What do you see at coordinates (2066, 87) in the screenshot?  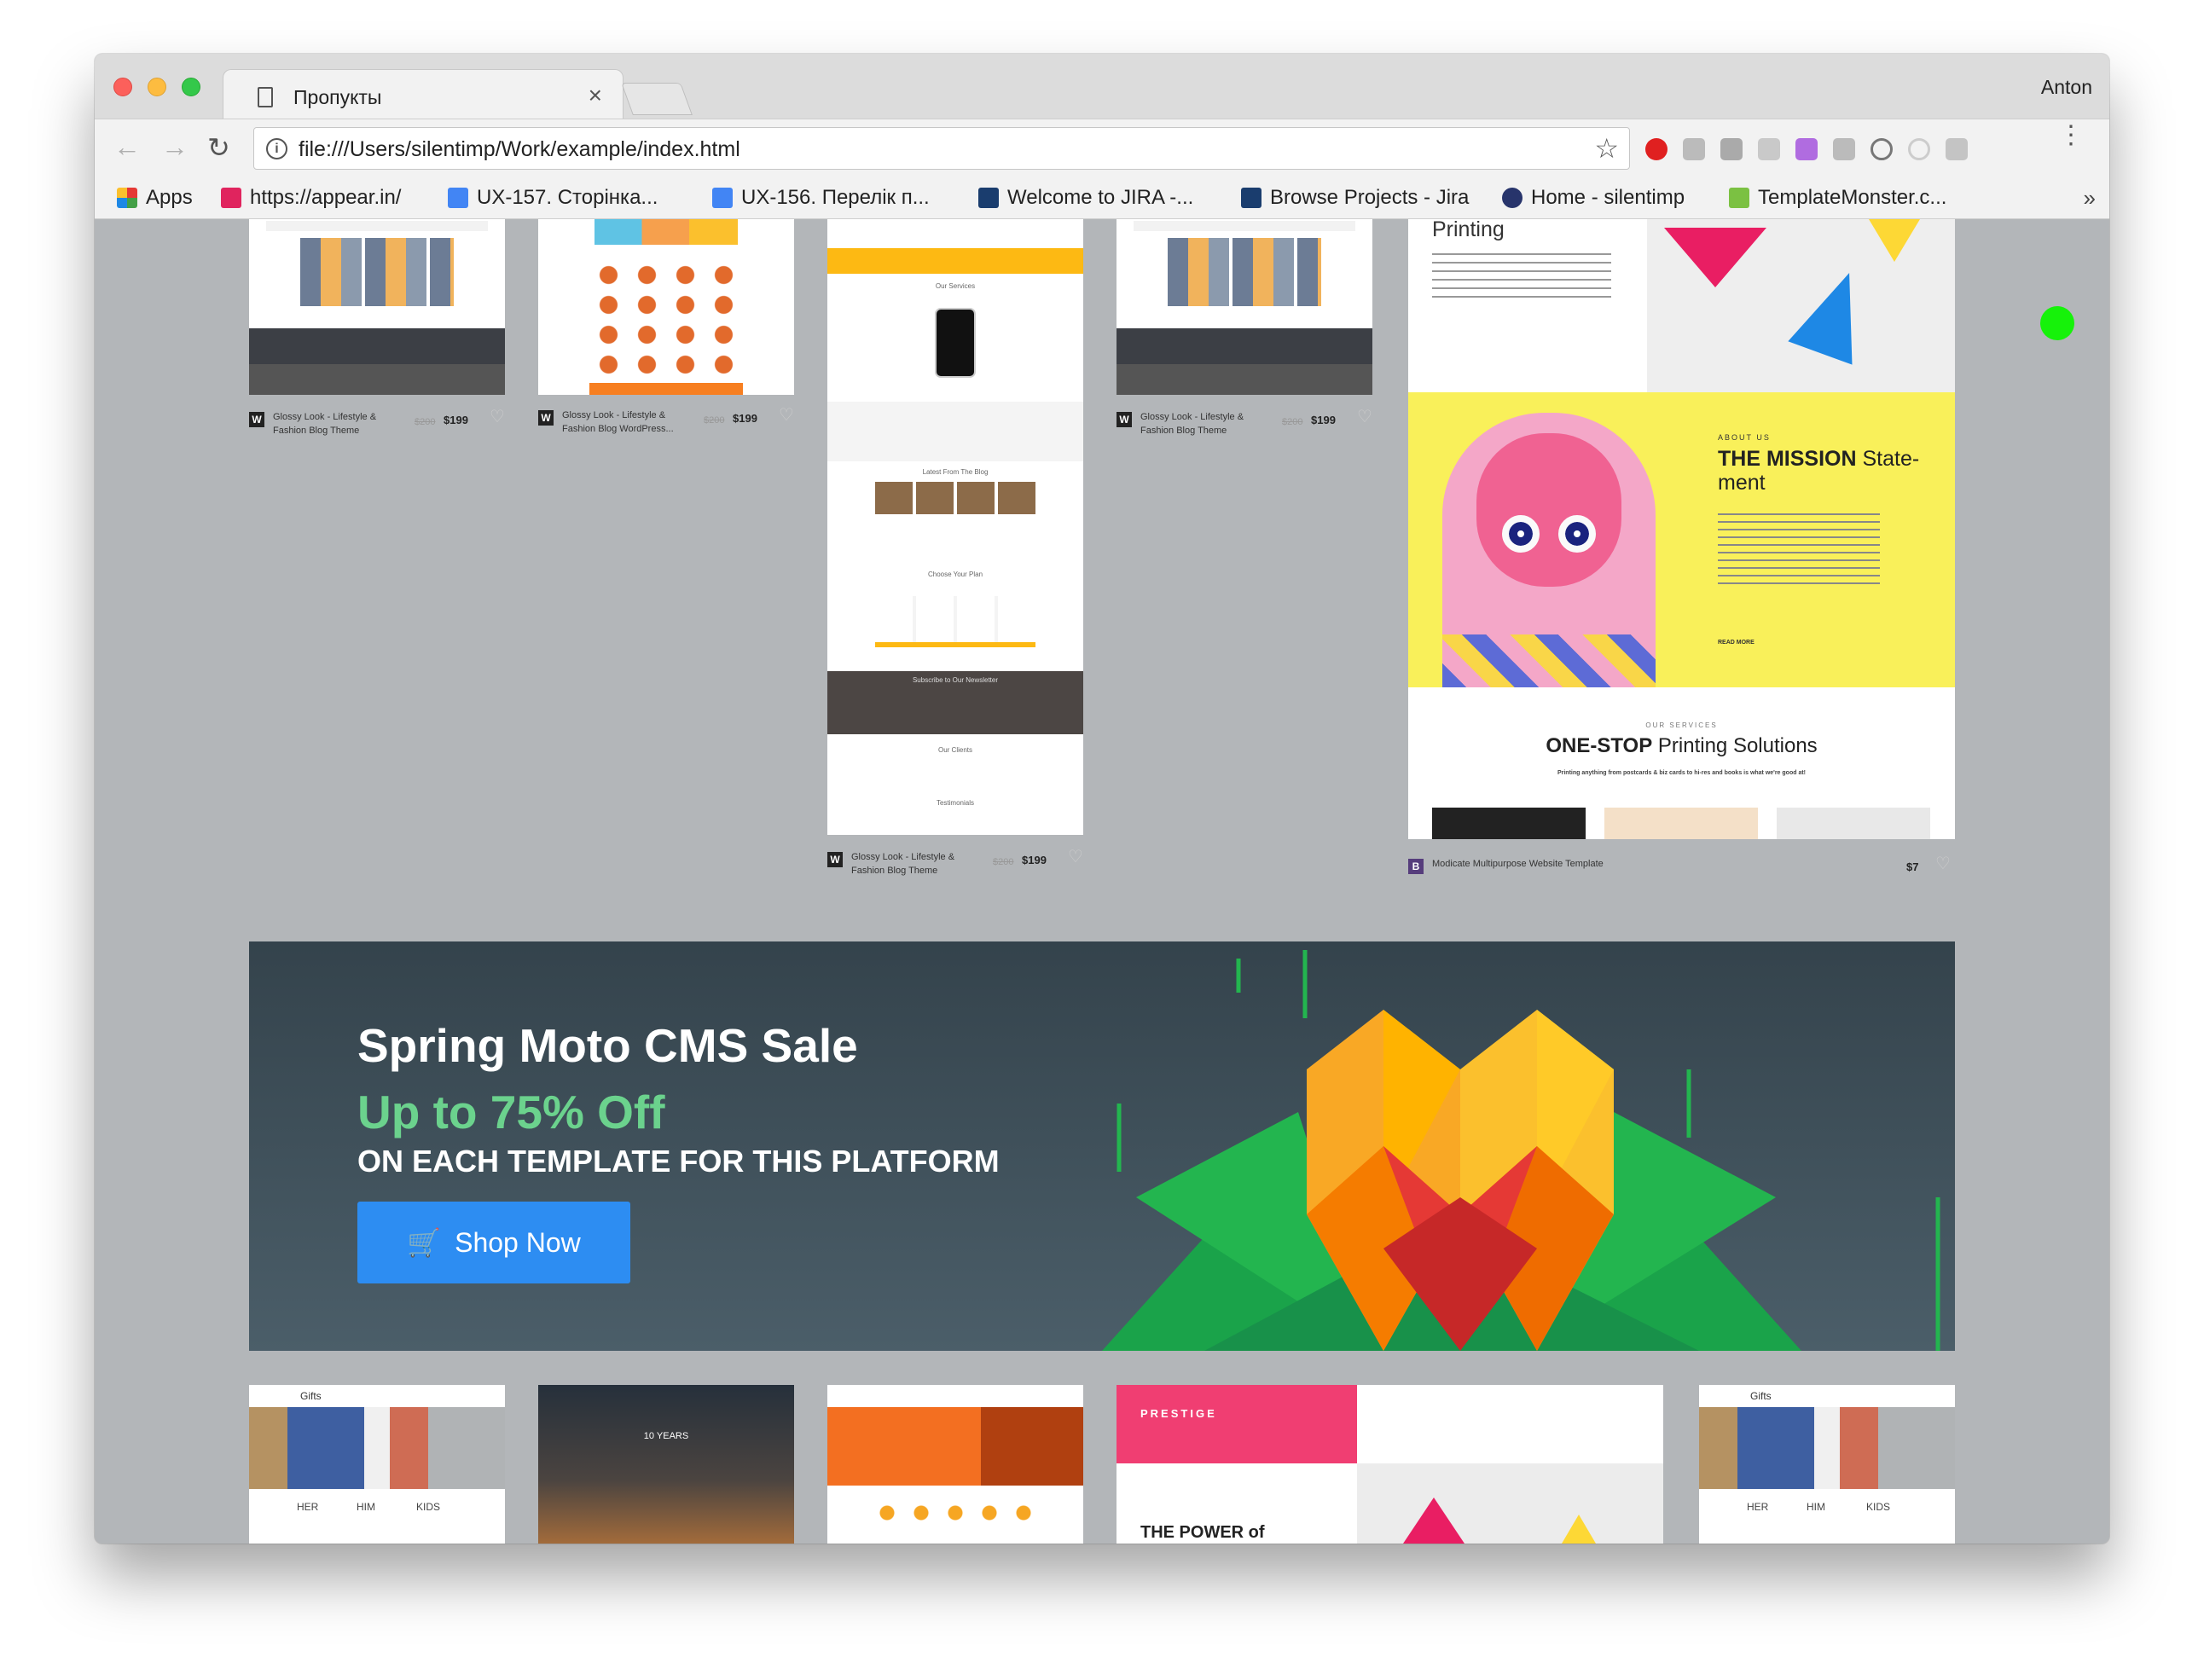 I see `profile-name: Anton` at bounding box center [2066, 87].